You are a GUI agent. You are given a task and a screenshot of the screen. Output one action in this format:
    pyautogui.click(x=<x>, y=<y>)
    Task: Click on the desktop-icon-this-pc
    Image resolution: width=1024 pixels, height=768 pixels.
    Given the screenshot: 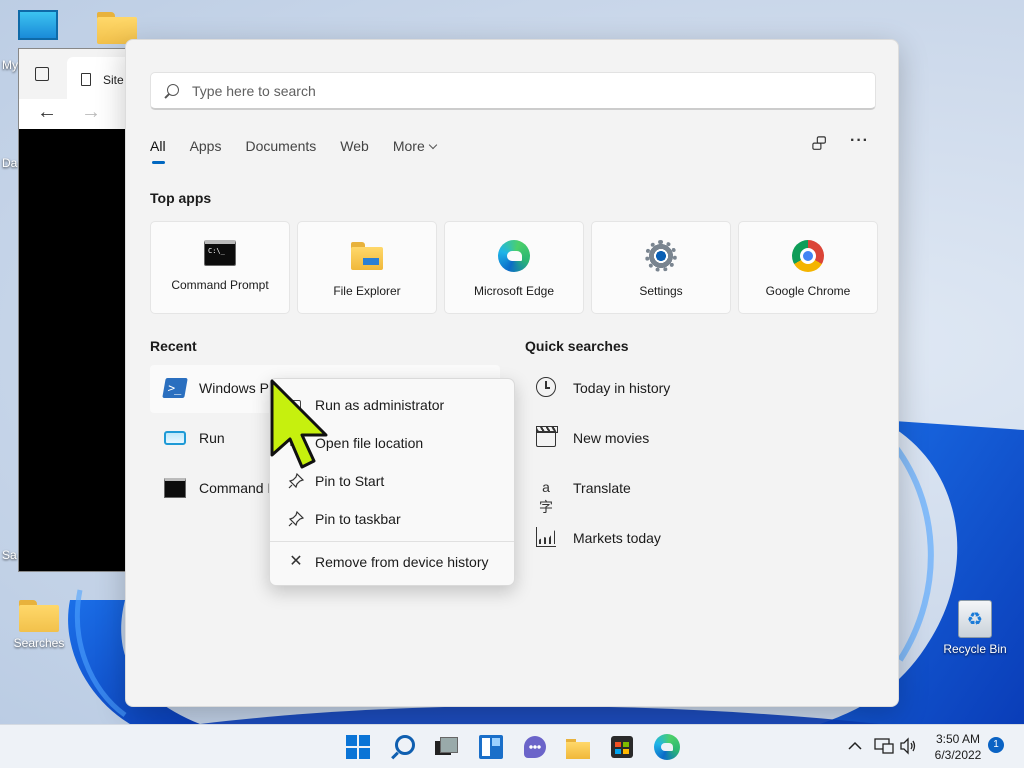 What is the action you would take?
    pyautogui.click(x=37, y=27)
    